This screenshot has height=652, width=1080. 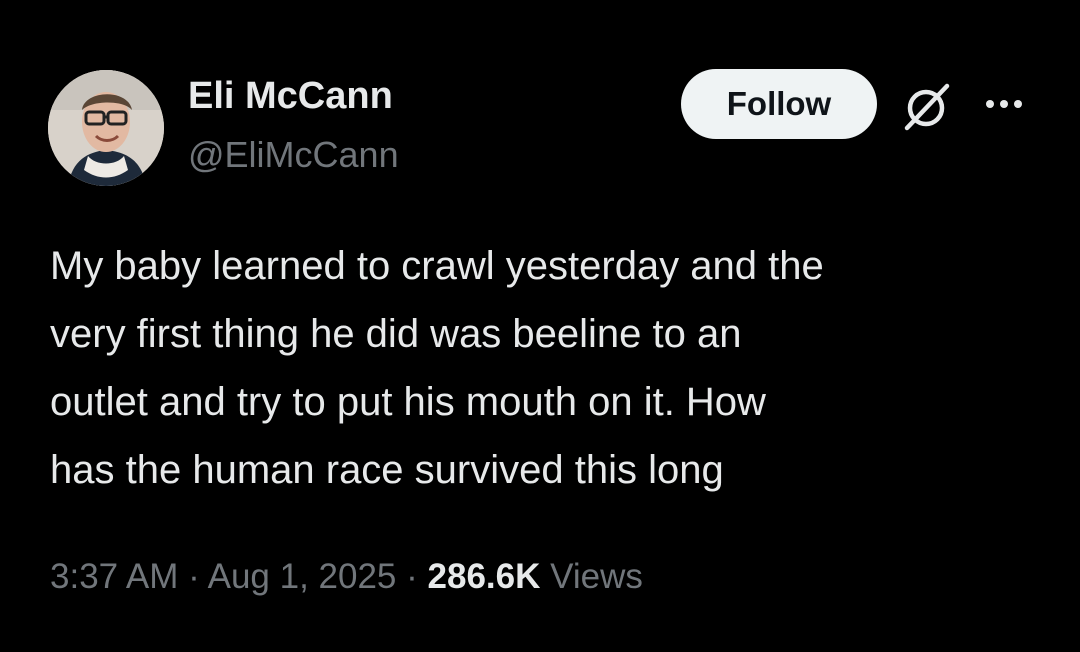 I want to click on tweet-text-line: has the human race survived this long, so click(x=387, y=470).